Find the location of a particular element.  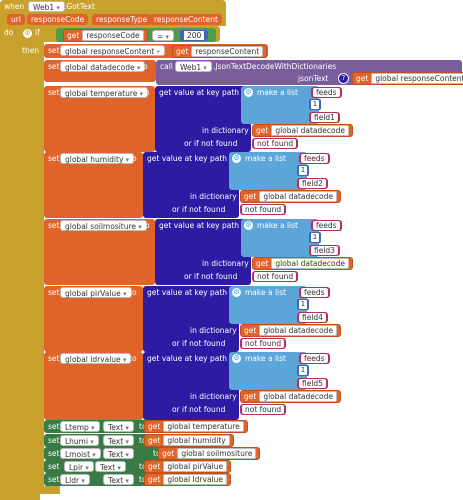

get-global-var: get global temperature is located at coordinates (196, 426).